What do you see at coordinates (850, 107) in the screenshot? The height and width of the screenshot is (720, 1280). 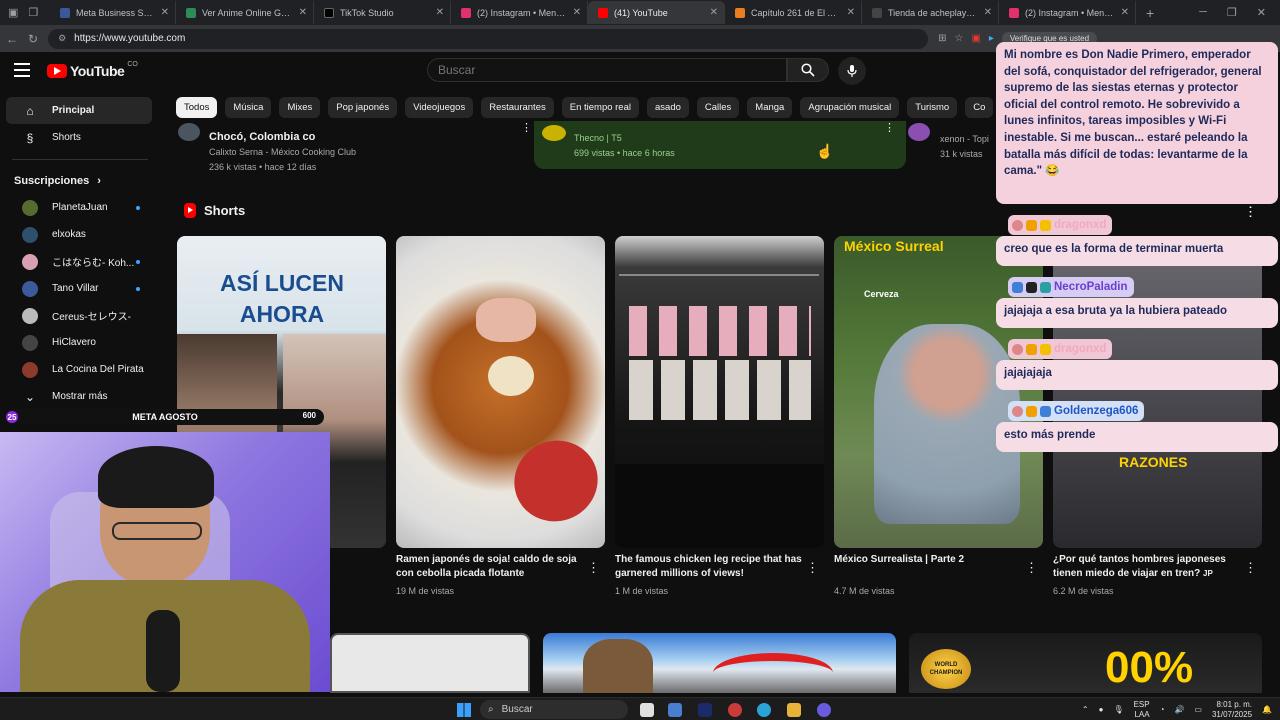 I see `chip: Agrupación musical` at bounding box center [850, 107].